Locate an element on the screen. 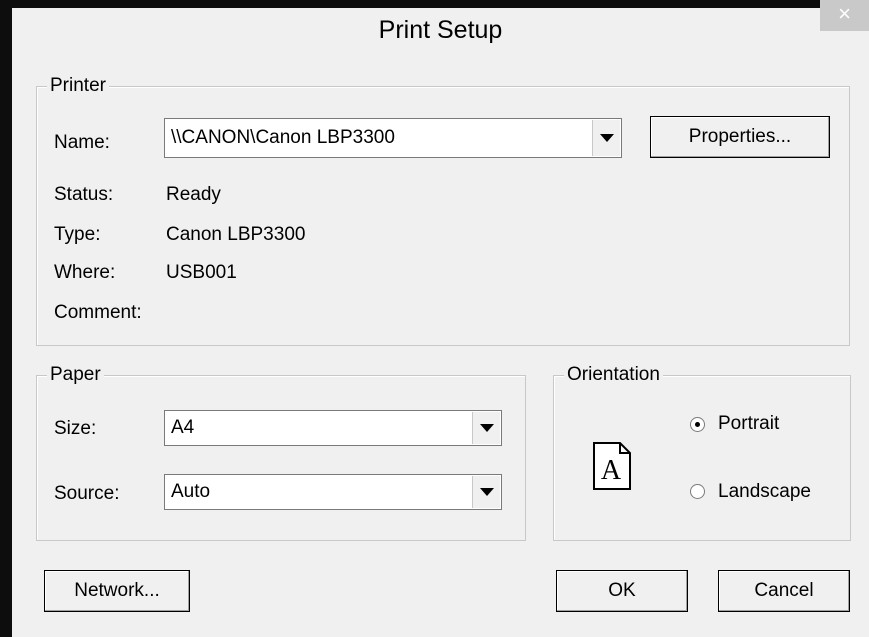  cancel-button: Cancel is located at coordinates (784, 591).